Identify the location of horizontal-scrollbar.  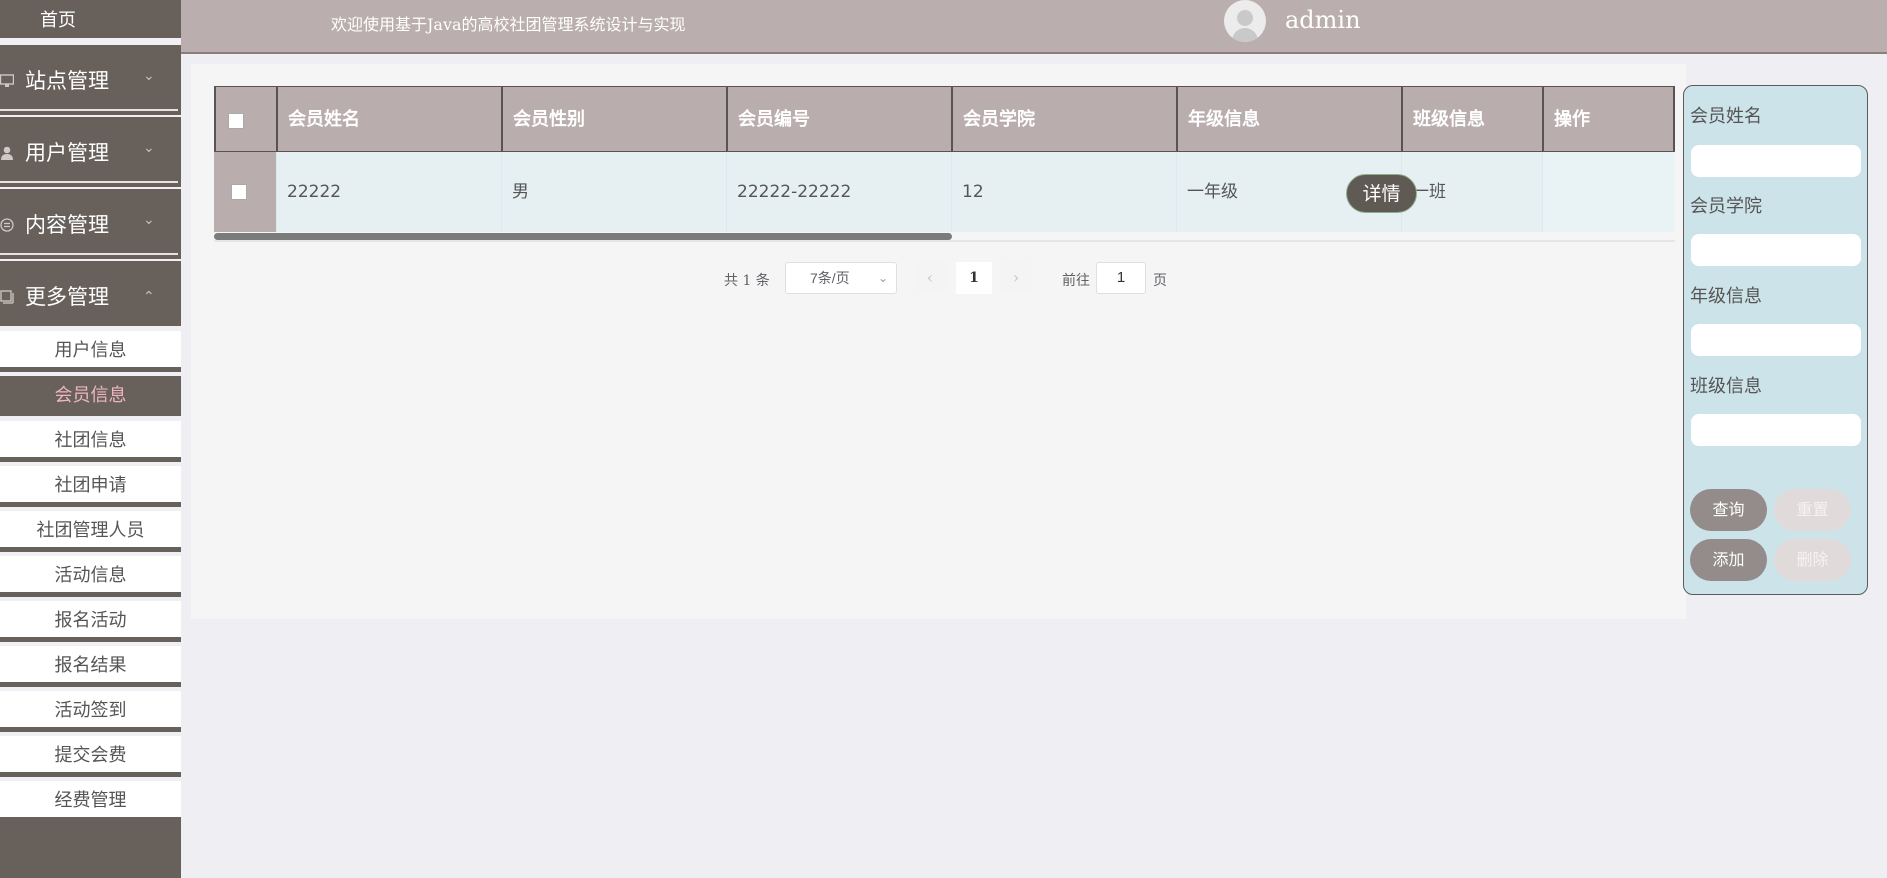
(583, 236).